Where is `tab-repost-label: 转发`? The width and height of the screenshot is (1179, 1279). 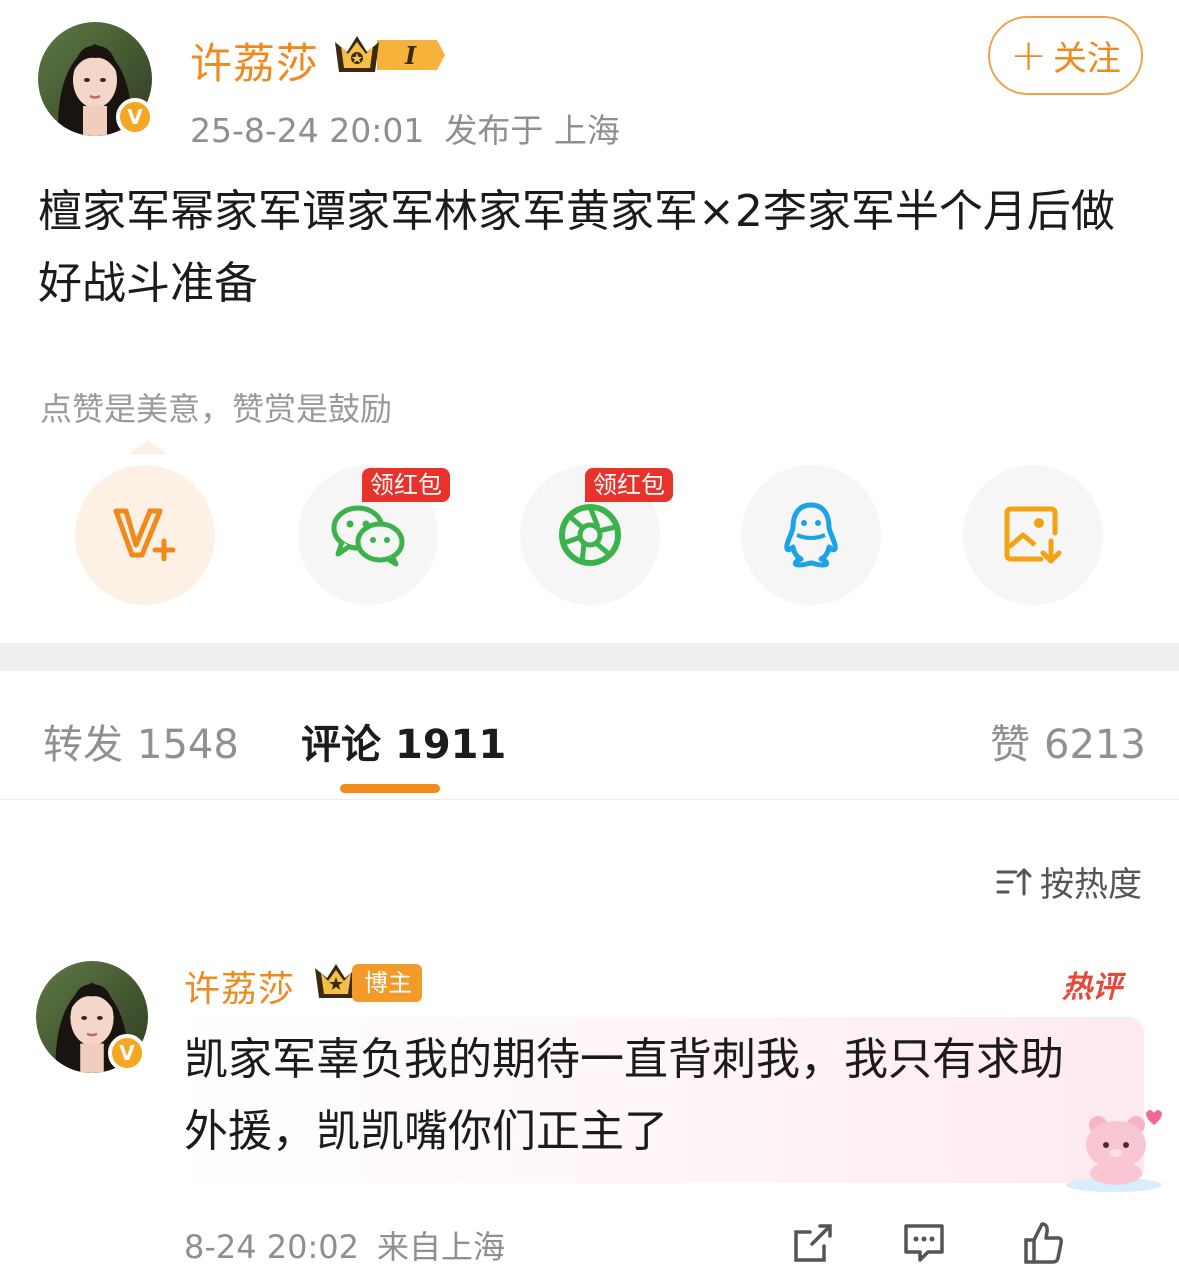
tab-repost-label: 转发 is located at coordinates (83, 745).